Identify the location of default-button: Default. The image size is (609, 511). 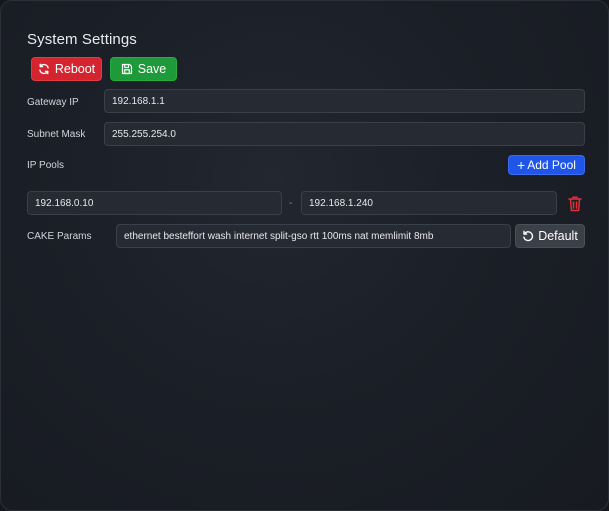
(550, 236).